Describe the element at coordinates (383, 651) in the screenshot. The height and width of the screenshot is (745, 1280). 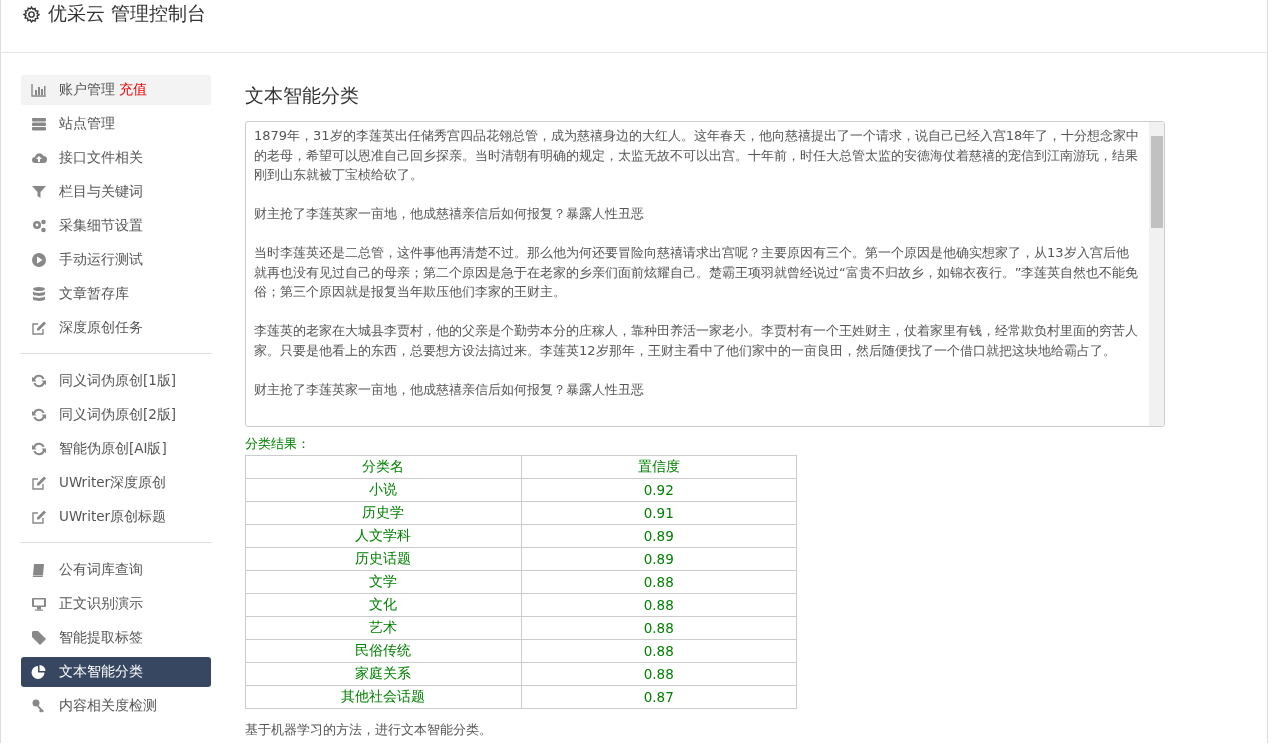
I see `table-cell: 民俗传统` at that location.